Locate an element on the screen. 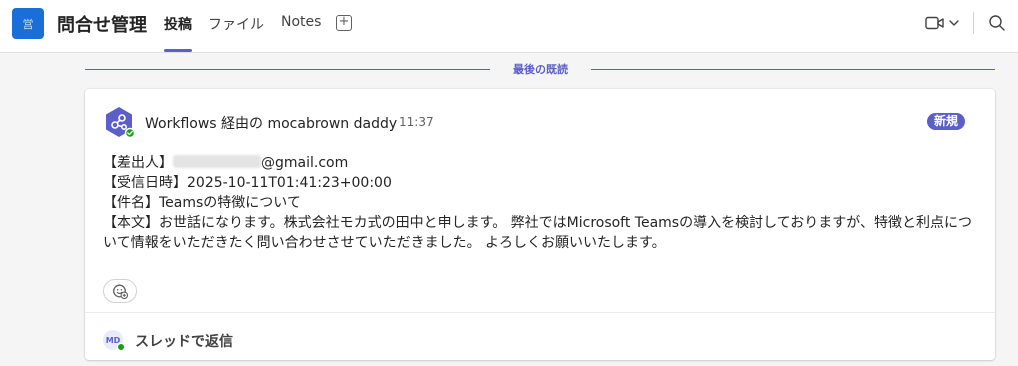  last-read-line-left is located at coordinates (287, 69).